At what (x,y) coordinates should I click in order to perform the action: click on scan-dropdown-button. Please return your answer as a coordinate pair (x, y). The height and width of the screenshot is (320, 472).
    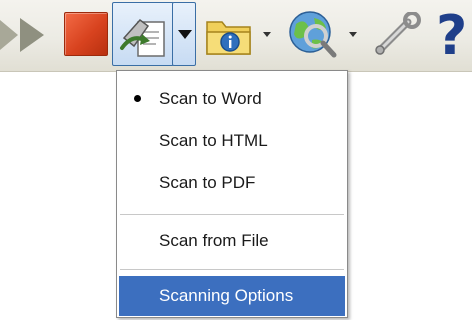
    Looking at the image, I should click on (184, 34).